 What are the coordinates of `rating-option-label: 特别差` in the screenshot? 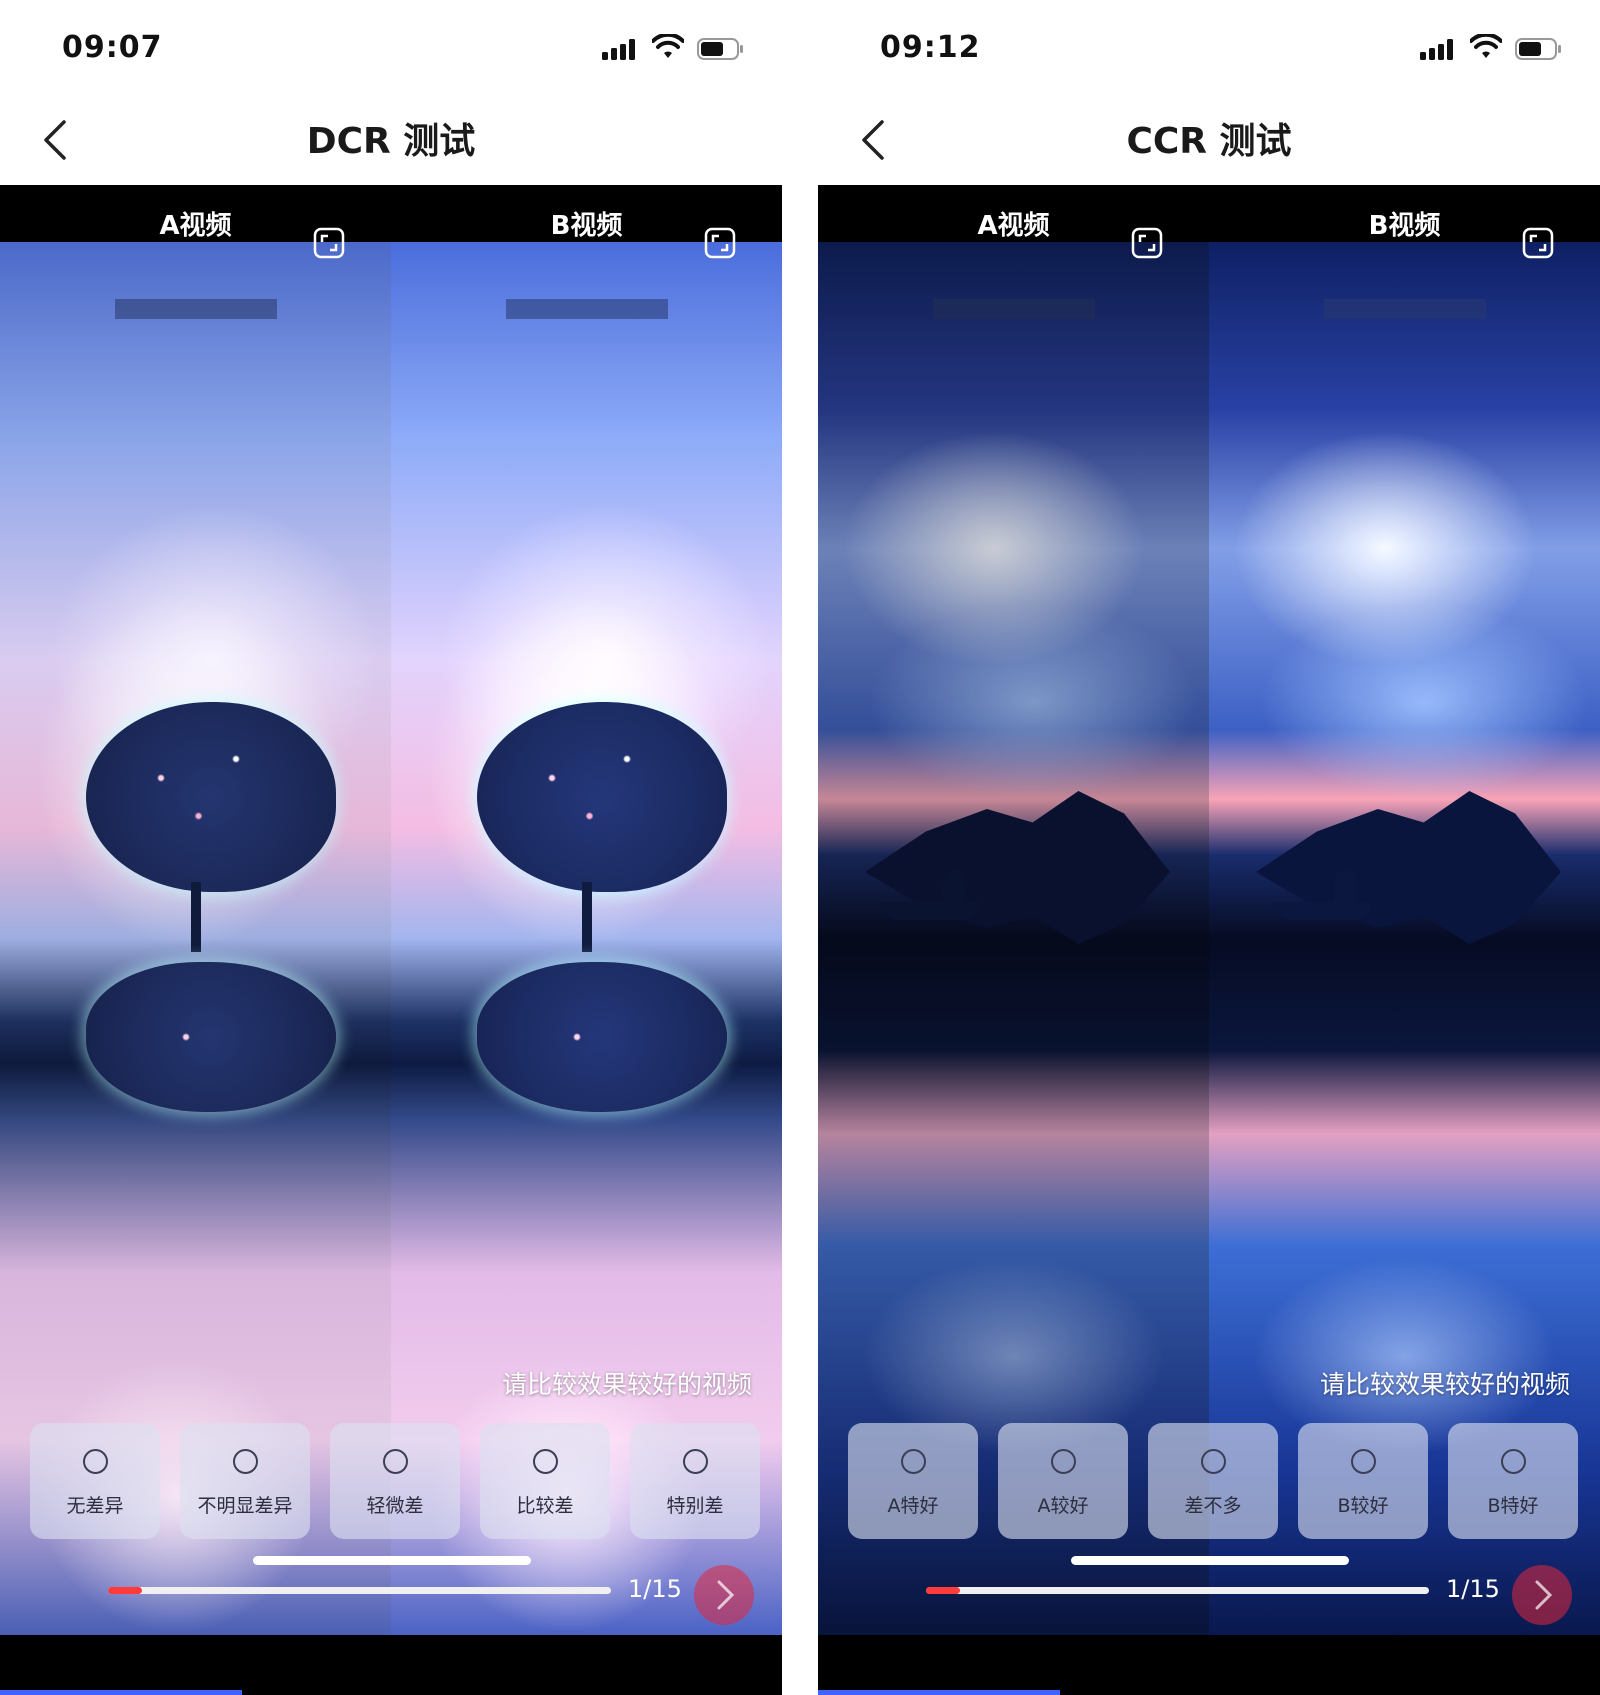 It's located at (695, 1506).